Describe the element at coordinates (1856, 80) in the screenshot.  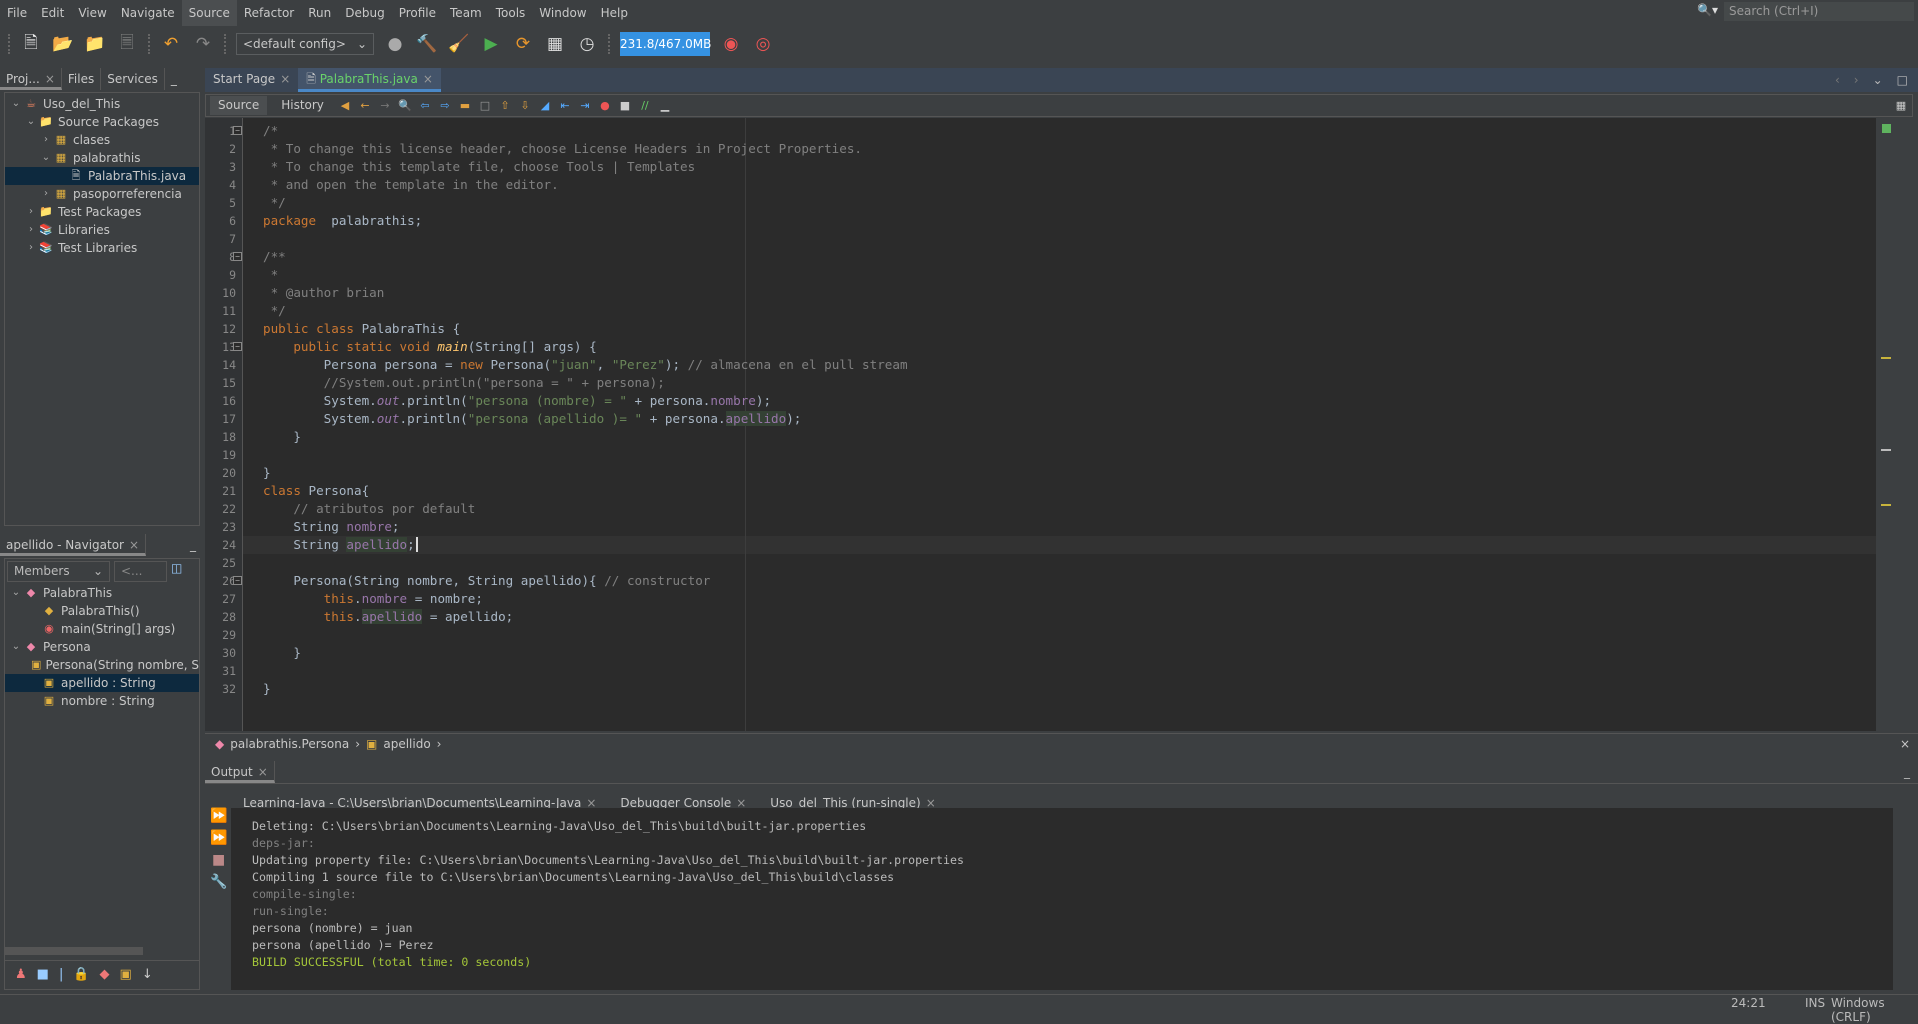
I see `scroll-right-icon: ›` at that location.